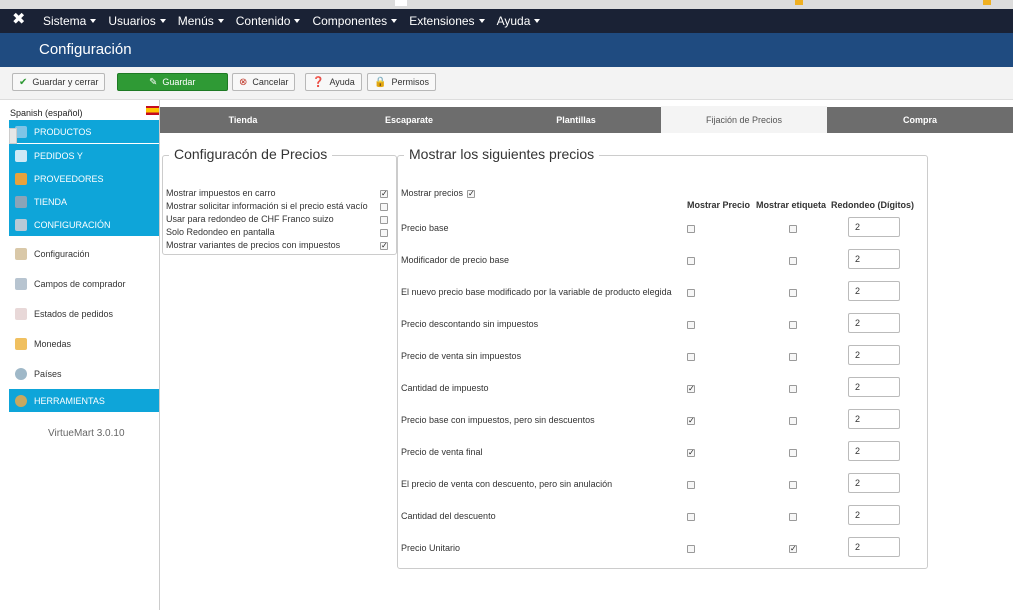 The width and height of the screenshot is (1013, 610). Describe the element at coordinates (793, 549) in the screenshot. I see `show-label-checkbox: ✓` at that location.